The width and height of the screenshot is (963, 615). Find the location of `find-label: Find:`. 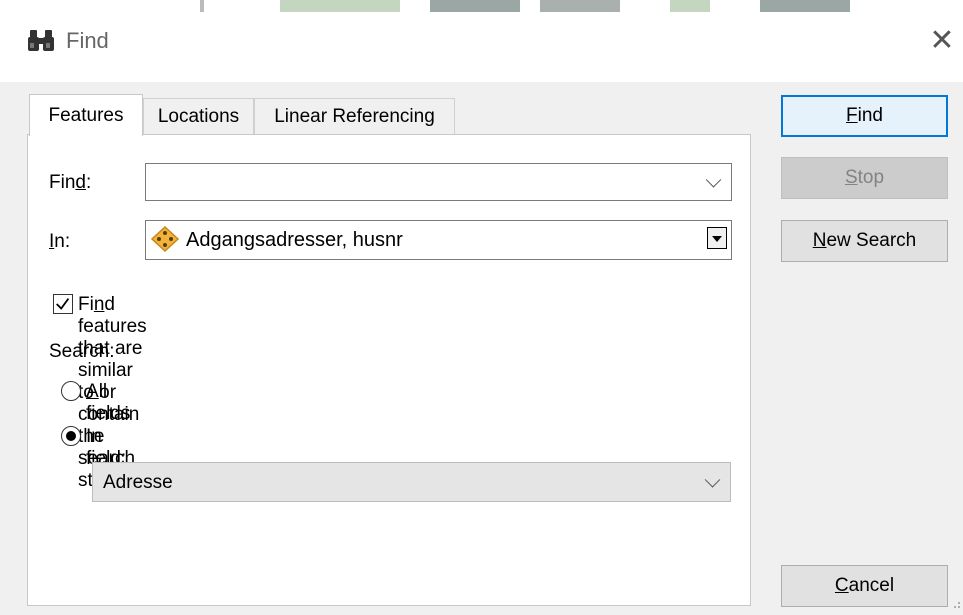

find-label: Find: is located at coordinates (70, 182).